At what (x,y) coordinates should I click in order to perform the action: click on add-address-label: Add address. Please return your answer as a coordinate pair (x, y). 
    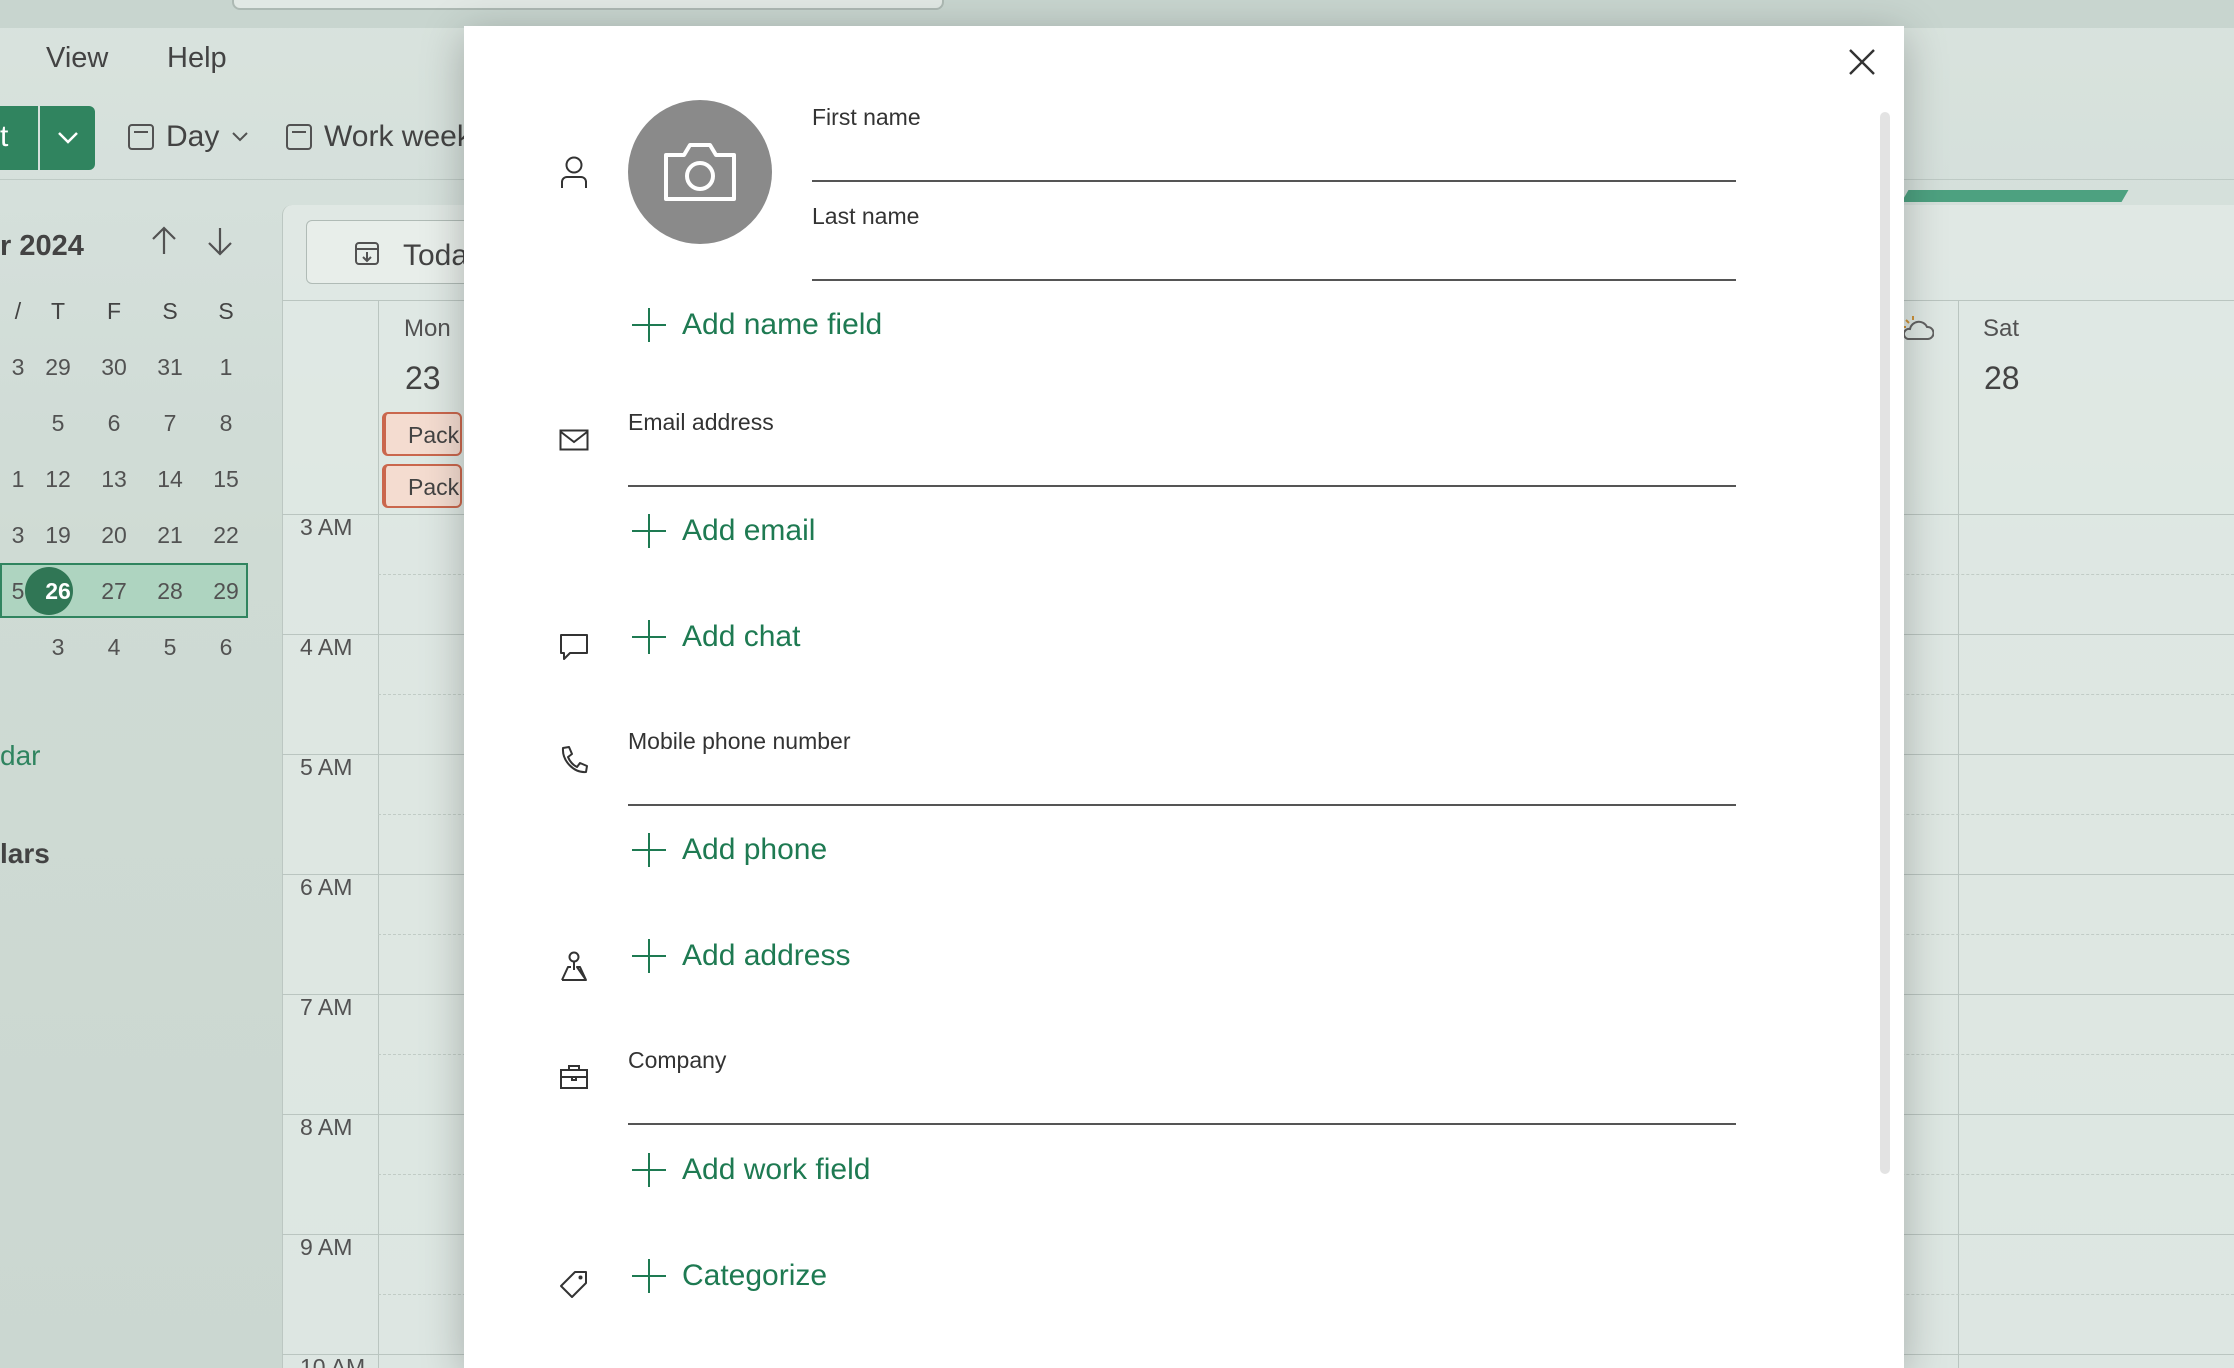
    Looking at the image, I should click on (766, 955).